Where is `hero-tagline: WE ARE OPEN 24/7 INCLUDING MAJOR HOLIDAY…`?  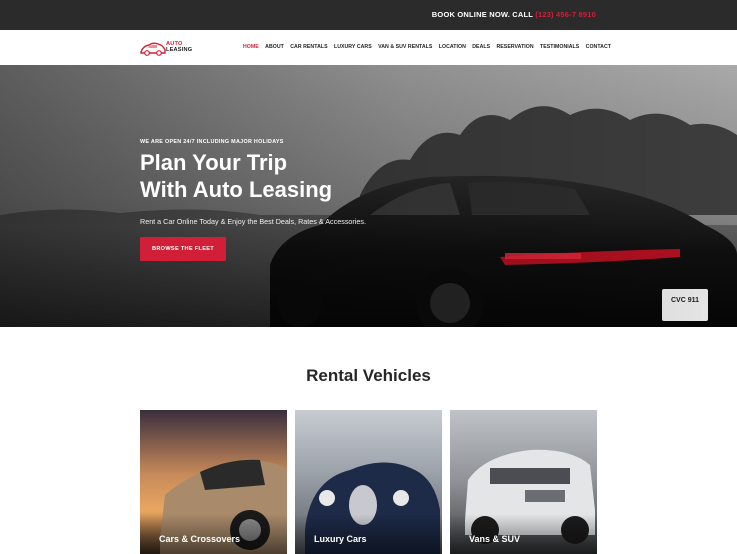 hero-tagline: WE ARE OPEN 24/7 INCLUDING MAJOR HOLIDAY… is located at coordinates (212, 142).